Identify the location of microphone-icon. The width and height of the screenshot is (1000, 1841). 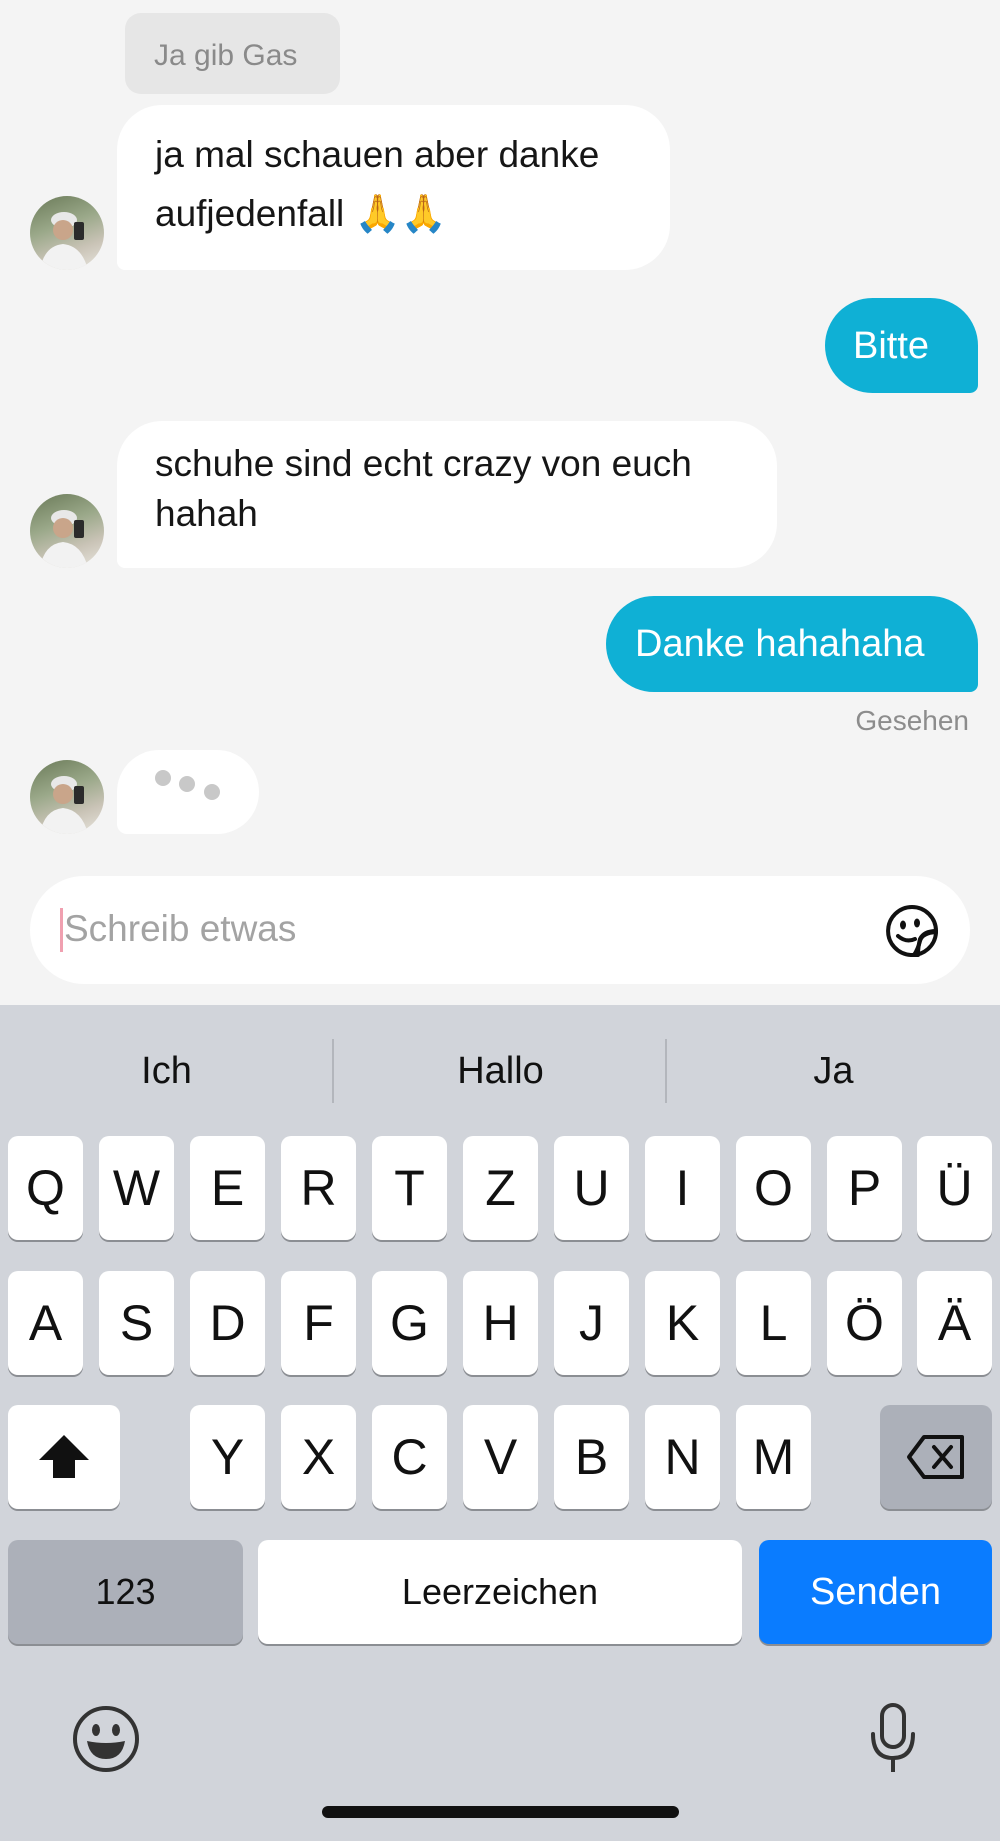
(893, 1739).